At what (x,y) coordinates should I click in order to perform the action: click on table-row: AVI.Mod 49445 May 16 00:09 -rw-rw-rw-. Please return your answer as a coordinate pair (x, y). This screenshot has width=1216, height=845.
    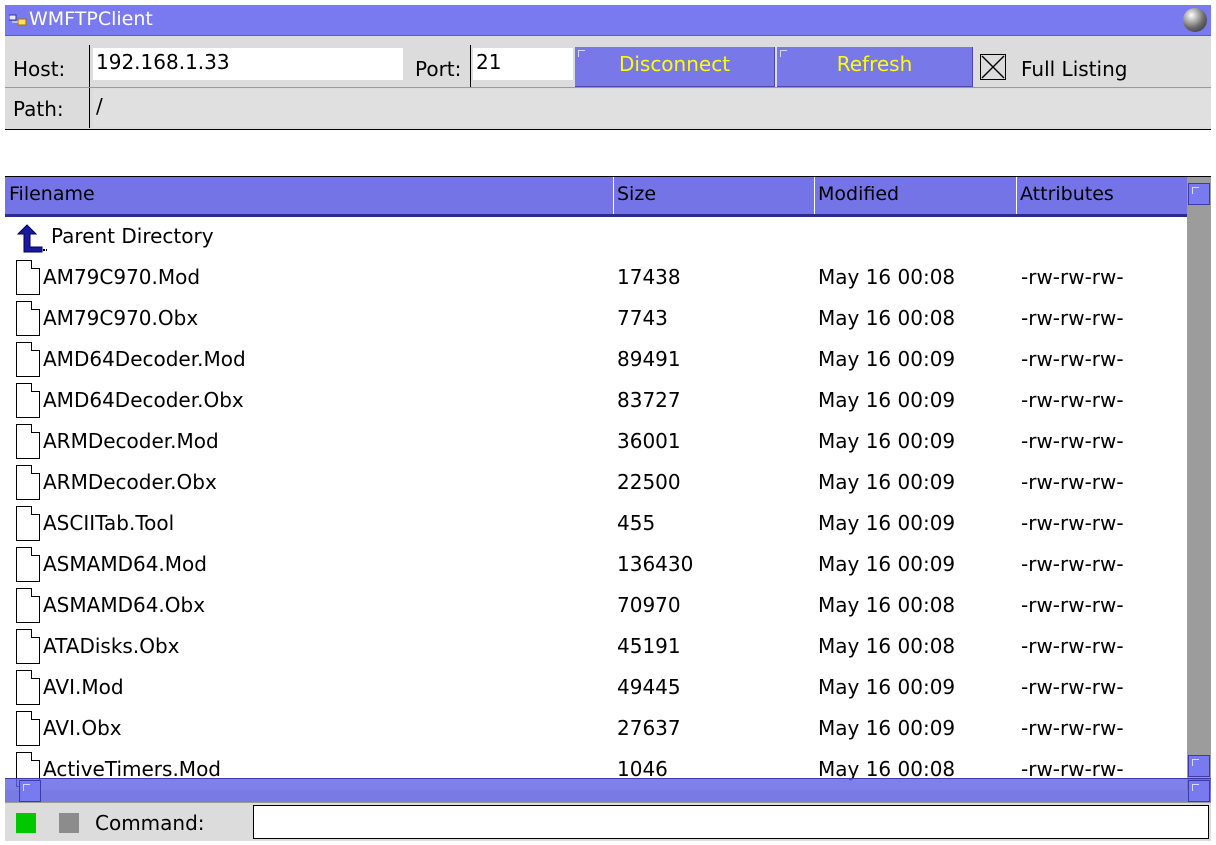
    Looking at the image, I should click on (596, 688).